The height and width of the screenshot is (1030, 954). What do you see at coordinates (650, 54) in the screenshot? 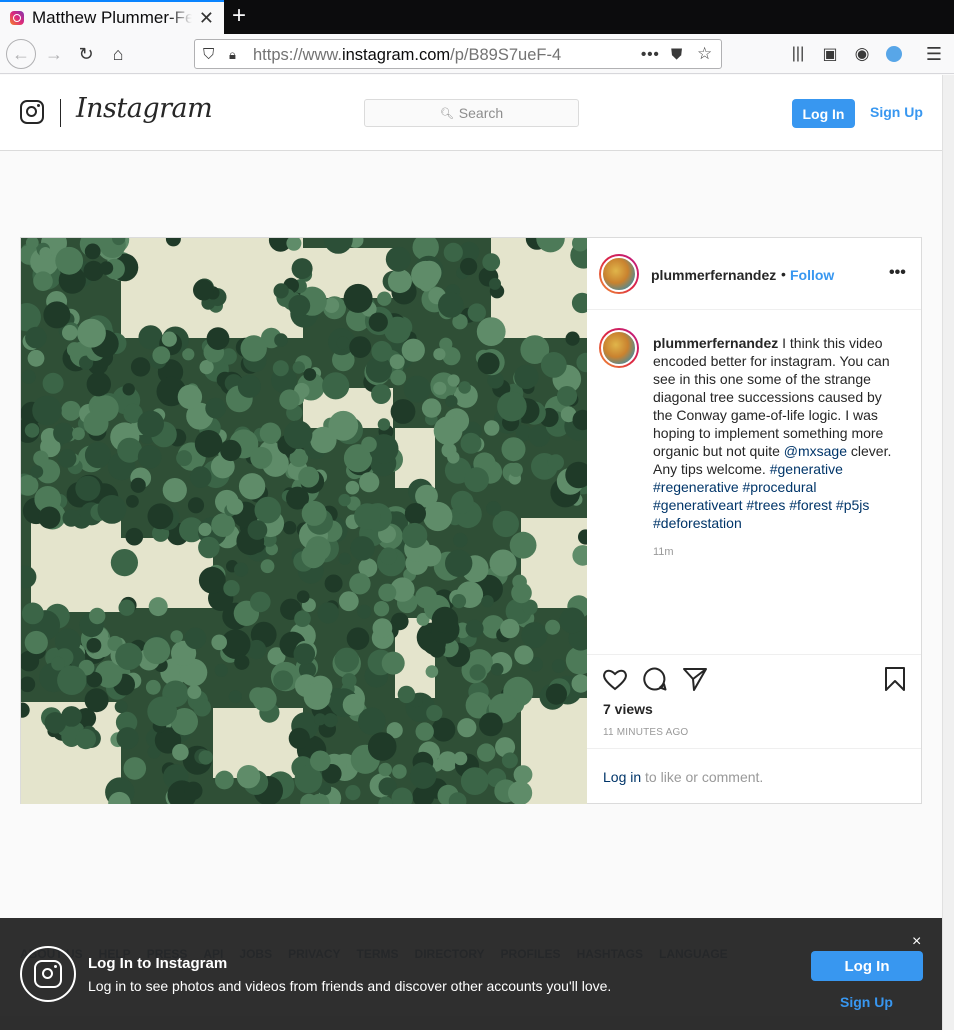
I see `page-actions-icon: •••` at bounding box center [650, 54].